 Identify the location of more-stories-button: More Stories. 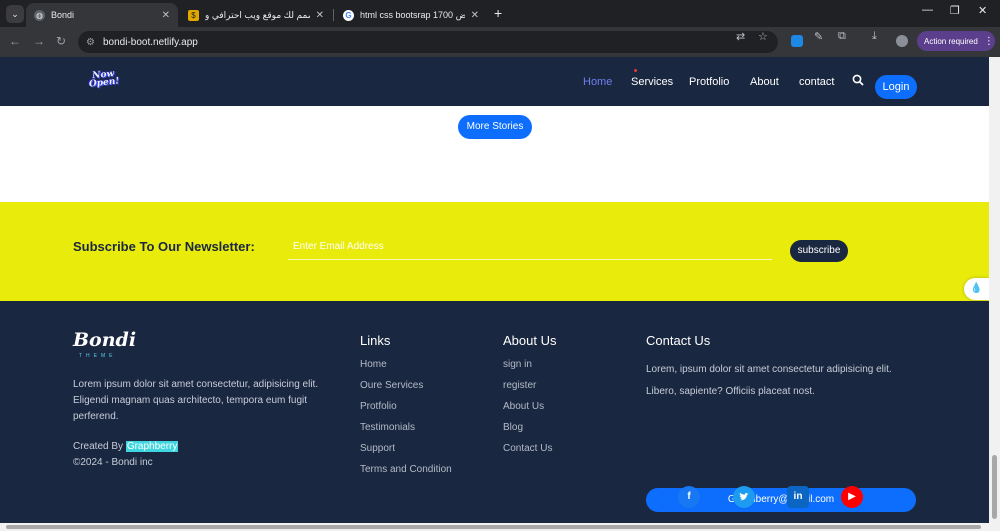
(495, 127).